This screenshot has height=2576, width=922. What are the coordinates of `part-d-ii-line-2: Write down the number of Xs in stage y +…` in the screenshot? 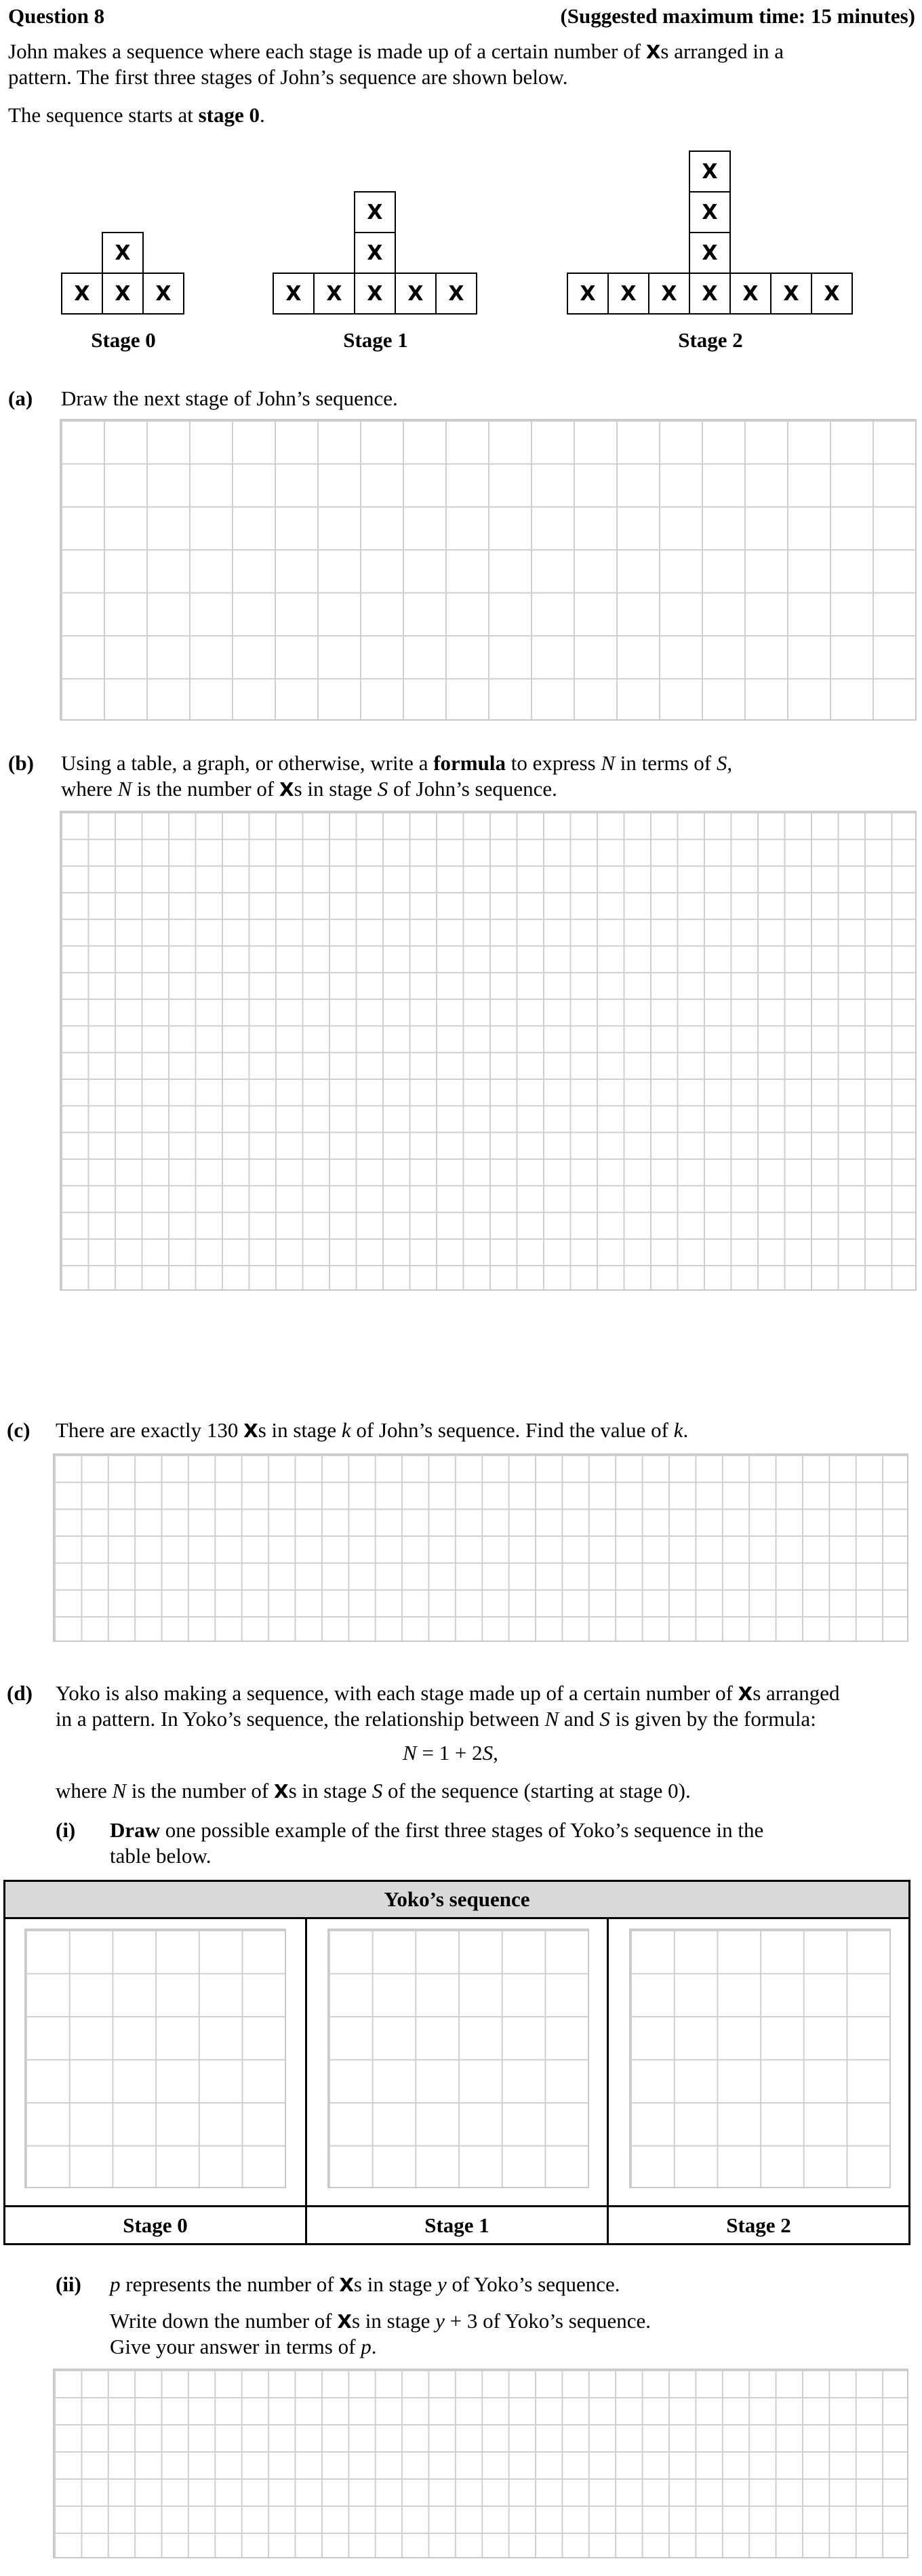 It's located at (381, 2321).